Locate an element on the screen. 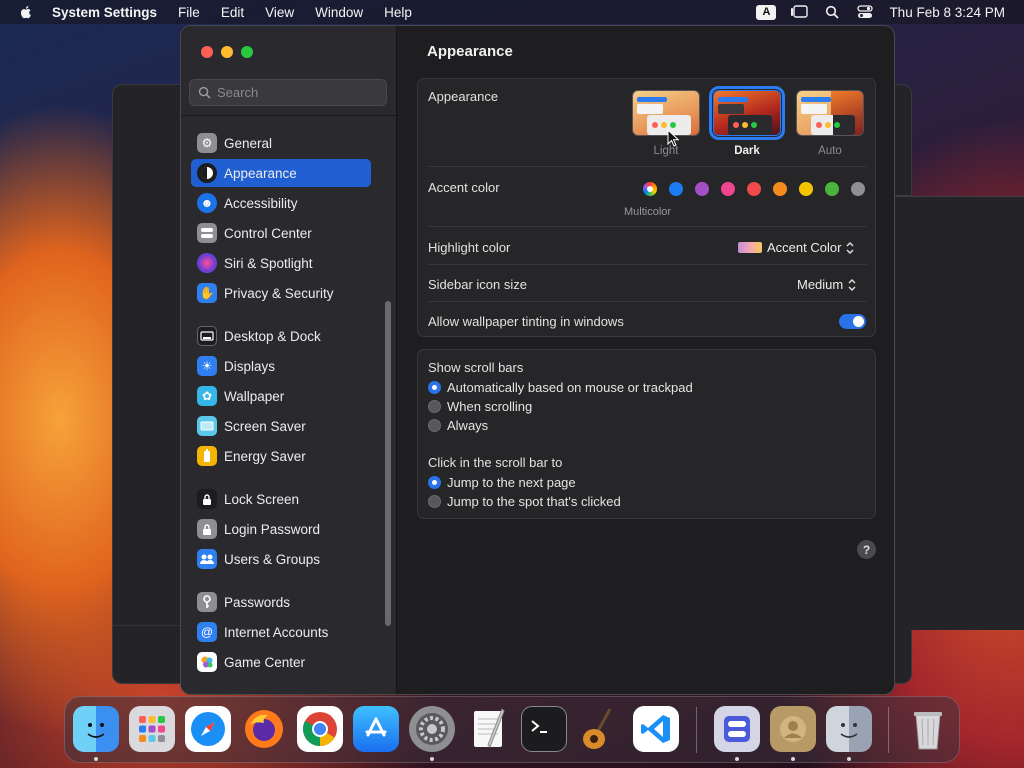 This screenshot has height=768, width=1024. appearance-light-label: Light is located at coordinates (666, 151).